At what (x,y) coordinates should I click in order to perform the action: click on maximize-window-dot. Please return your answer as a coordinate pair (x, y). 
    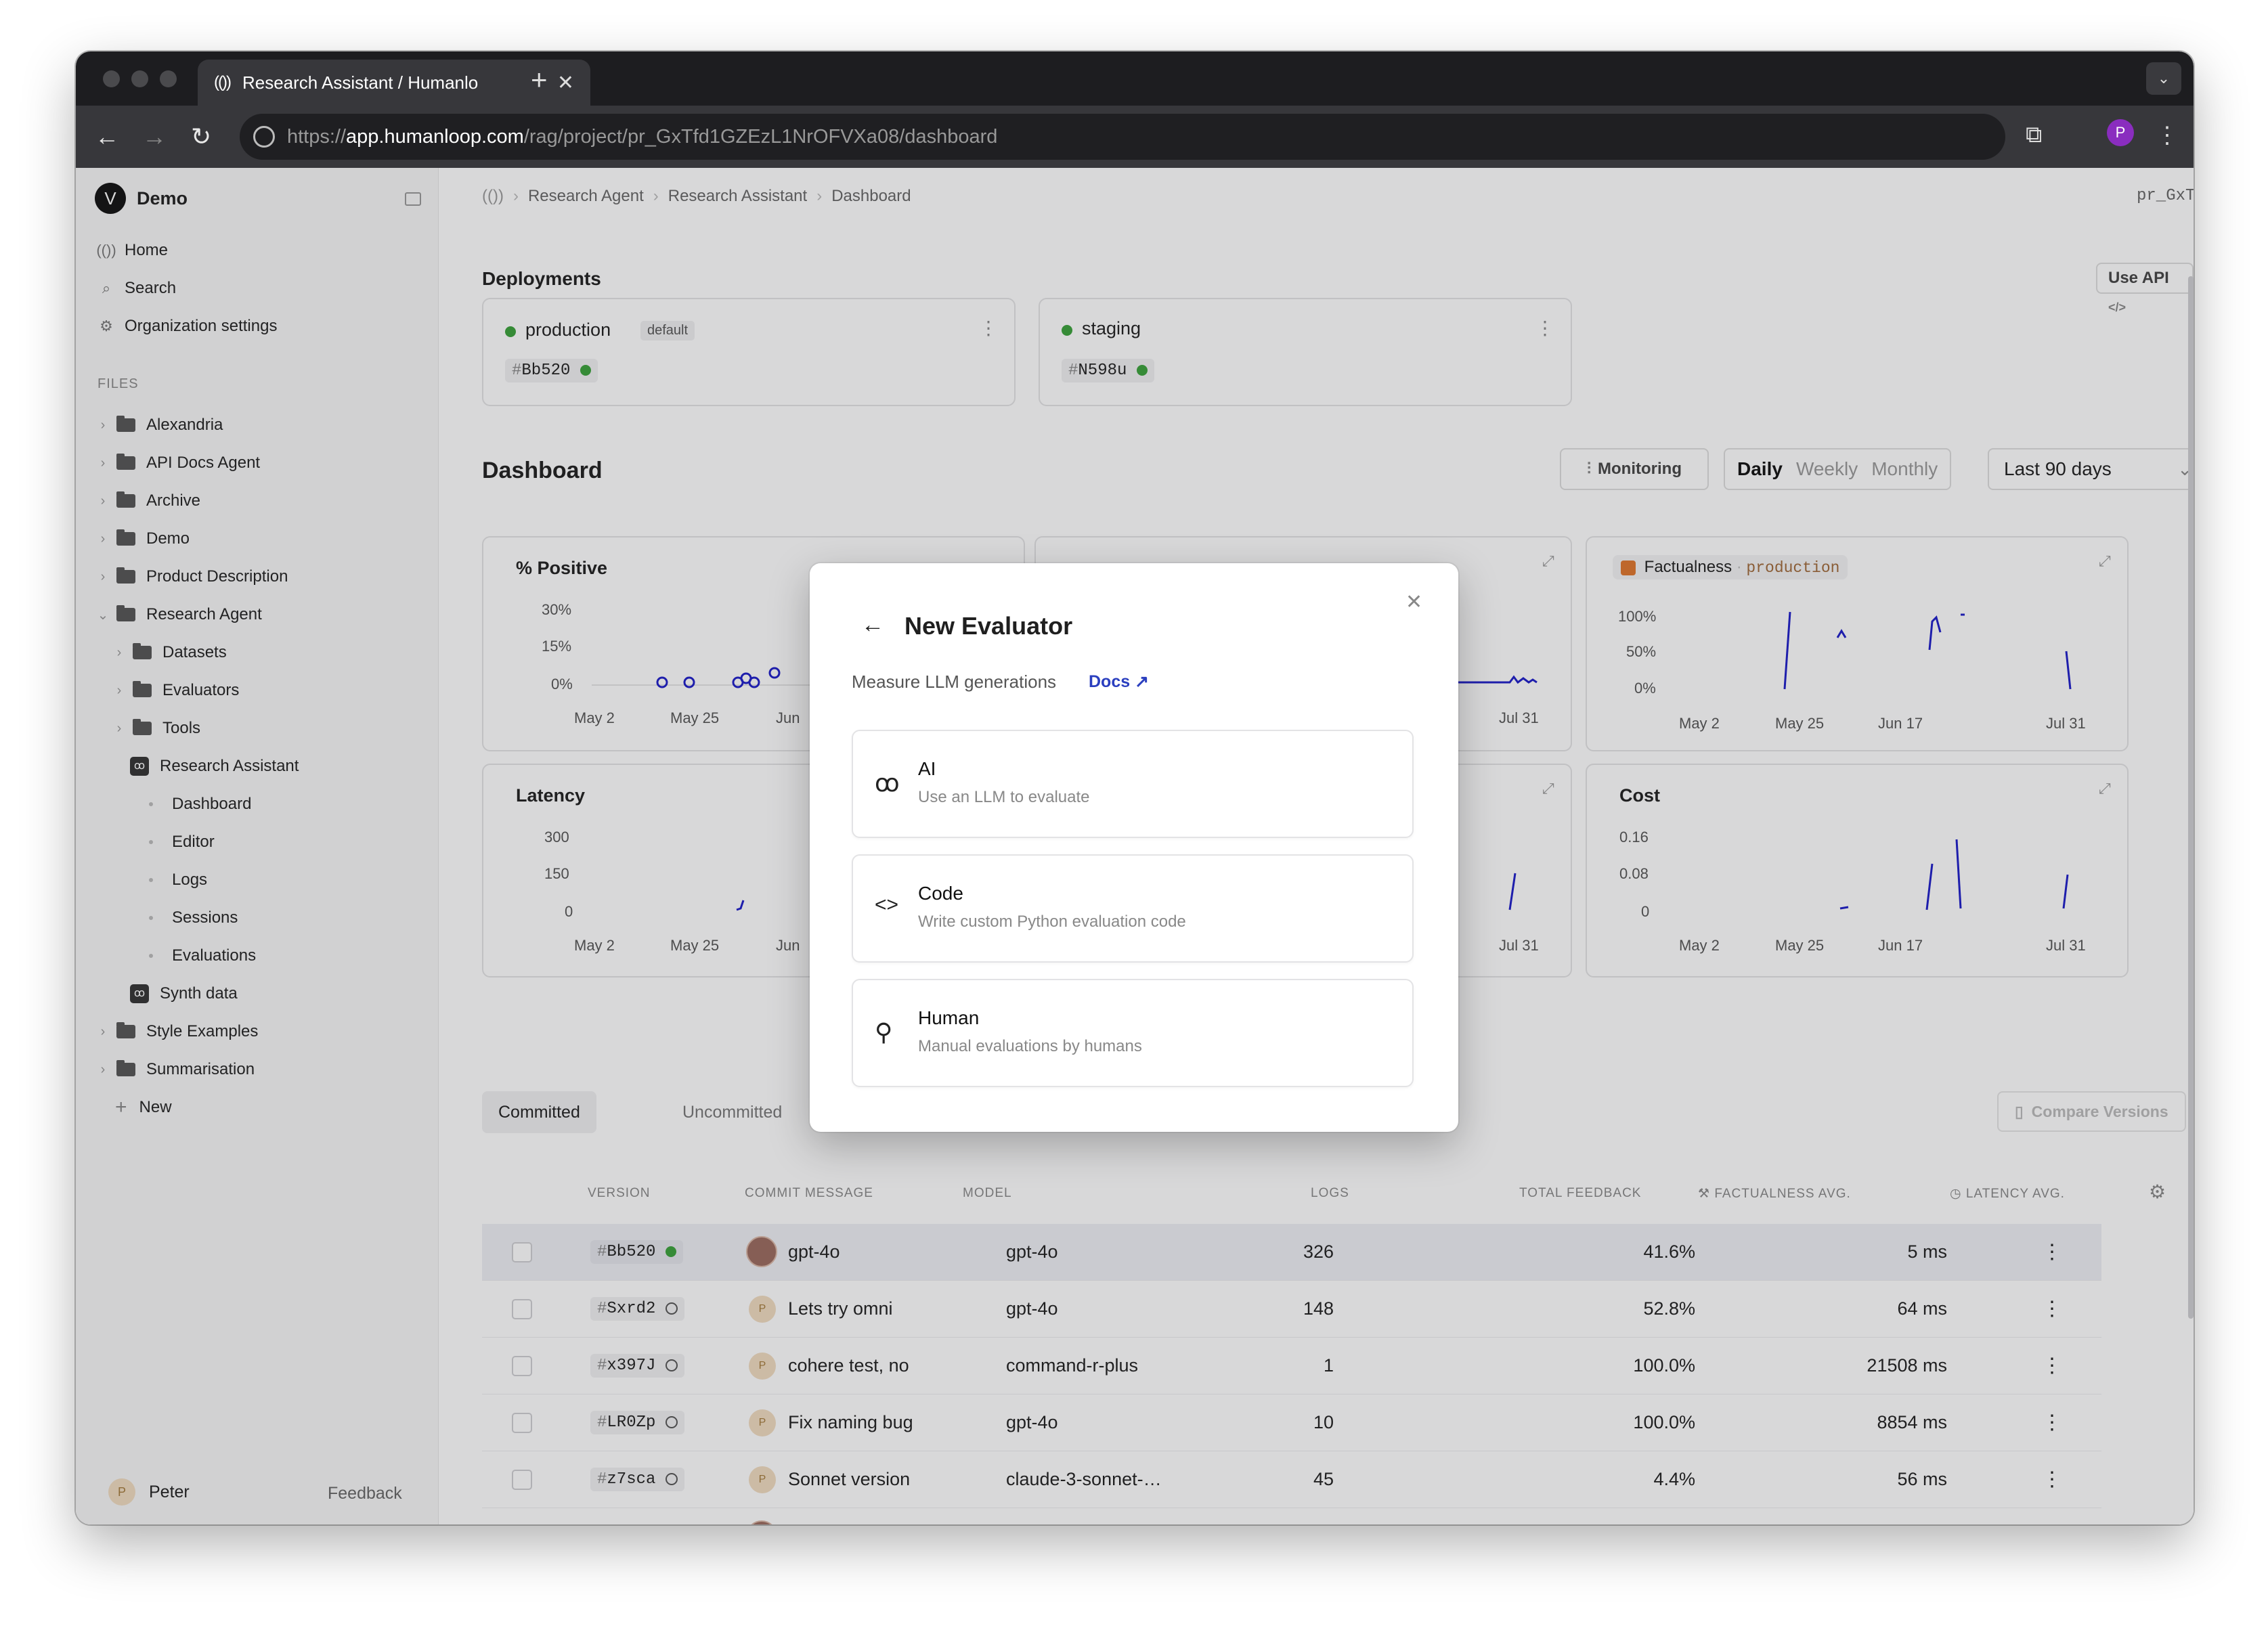
    Looking at the image, I should click on (169, 78).